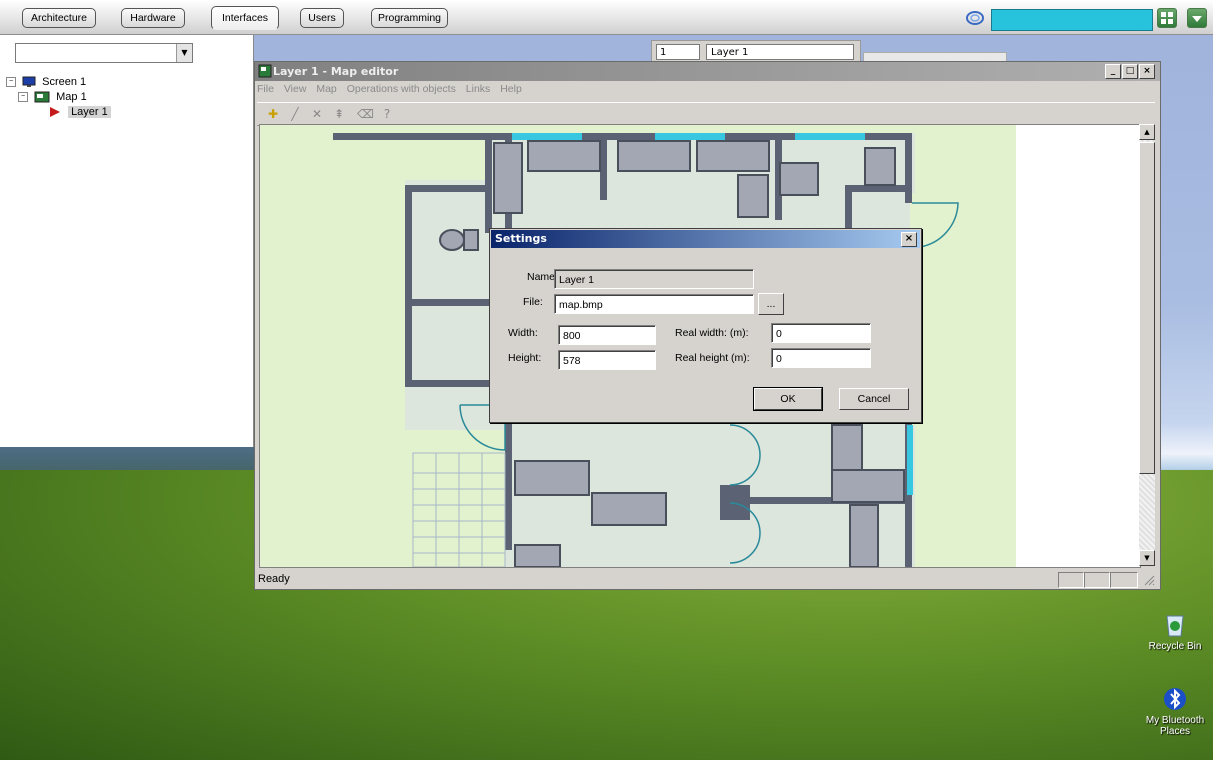 This screenshot has height=760, width=1213. What do you see at coordinates (706, 114) in the screenshot?
I see `map-toolbar: ✚ ╱ ✕ ⇞ ⌫ ?` at bounding box center [706, 114].